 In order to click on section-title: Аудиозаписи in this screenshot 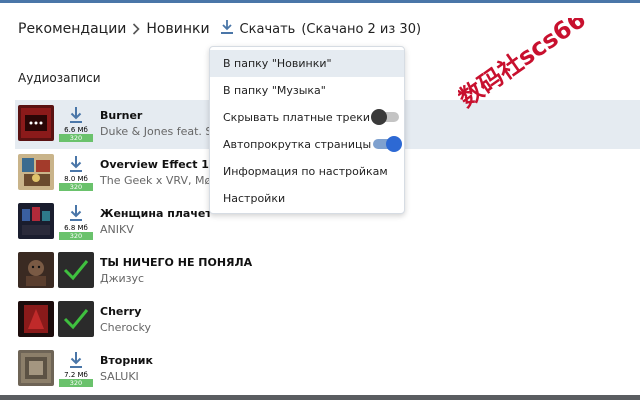, I will do `click(59, 78)`.